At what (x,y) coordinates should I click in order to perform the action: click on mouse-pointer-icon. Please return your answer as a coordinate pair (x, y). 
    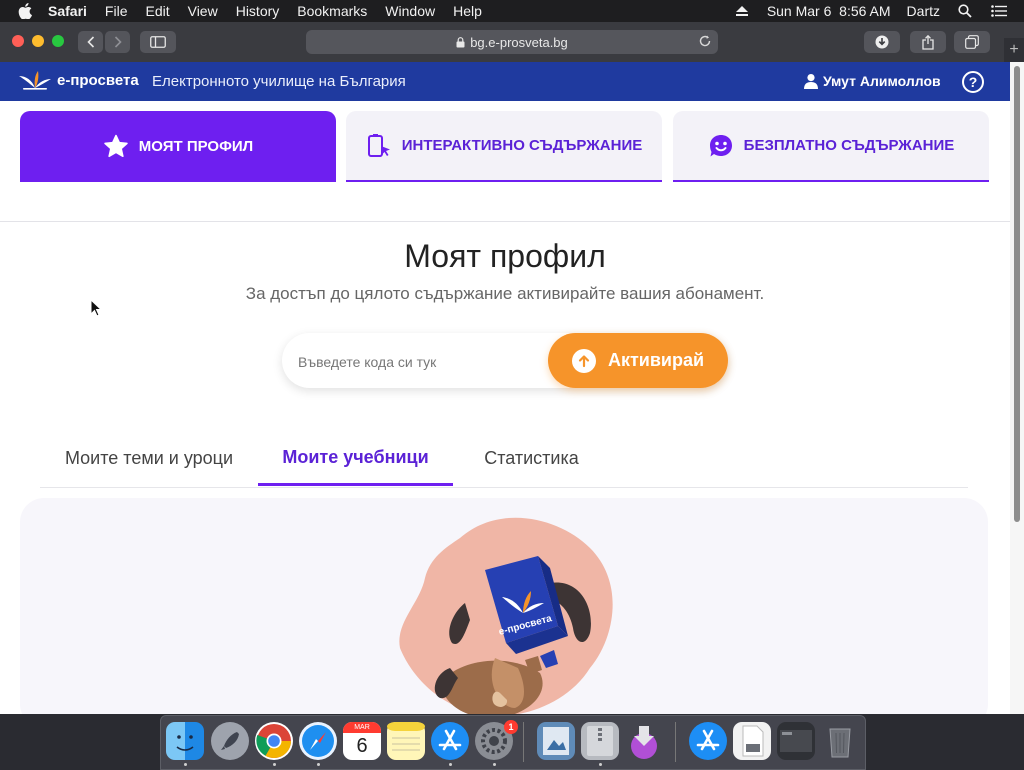
    Looking at the image, I should click on (96, 308).